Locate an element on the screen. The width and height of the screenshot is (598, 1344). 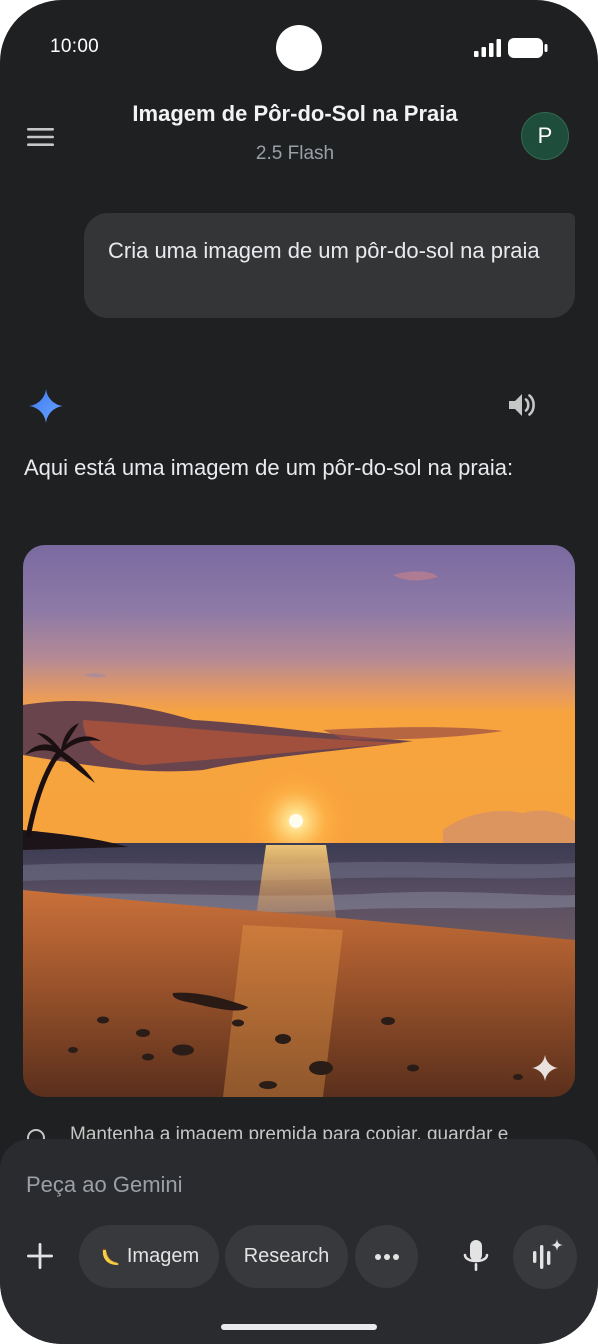
model-selector: 2.5 Flash is located at coordinates (295, 154).